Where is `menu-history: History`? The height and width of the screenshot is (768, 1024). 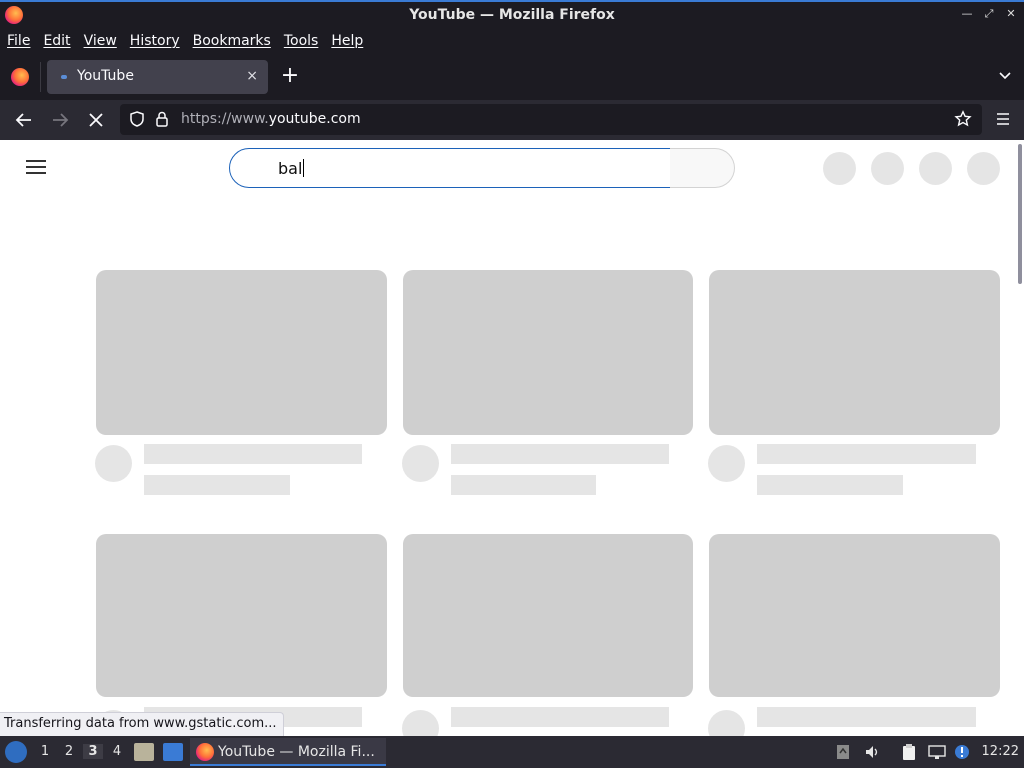 menu-history: History is located at coordinates (155, 41).